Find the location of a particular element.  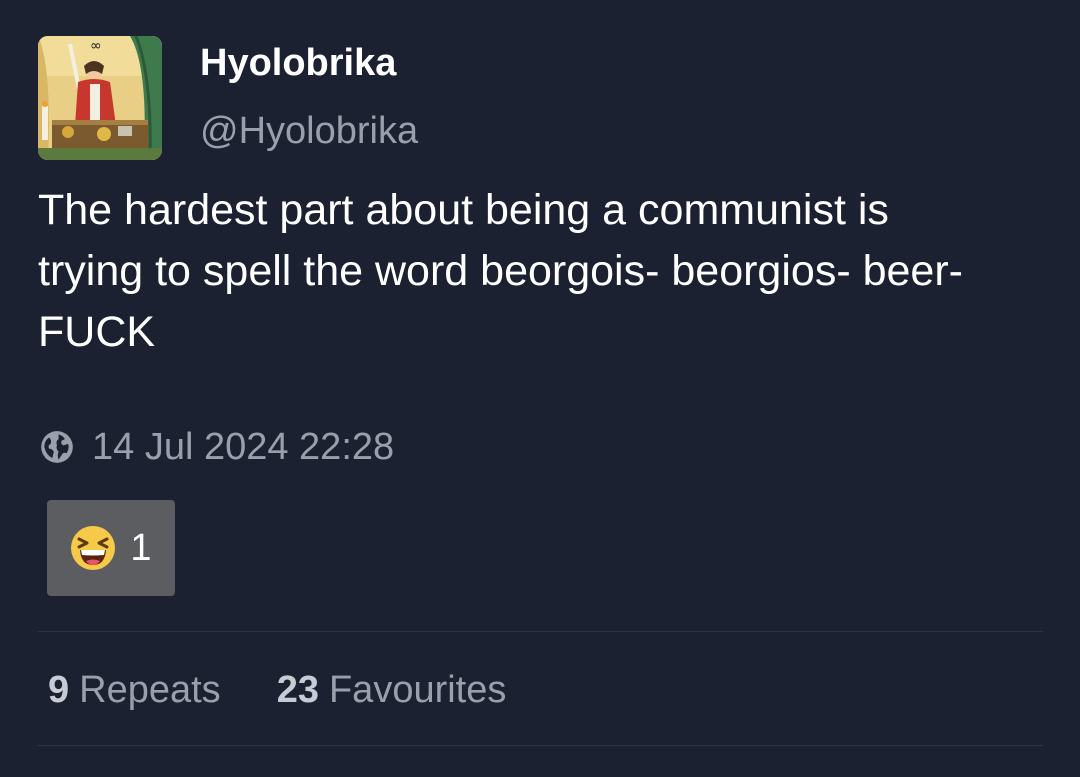

repeats-count: 9 is located at coordinates (59, 690).